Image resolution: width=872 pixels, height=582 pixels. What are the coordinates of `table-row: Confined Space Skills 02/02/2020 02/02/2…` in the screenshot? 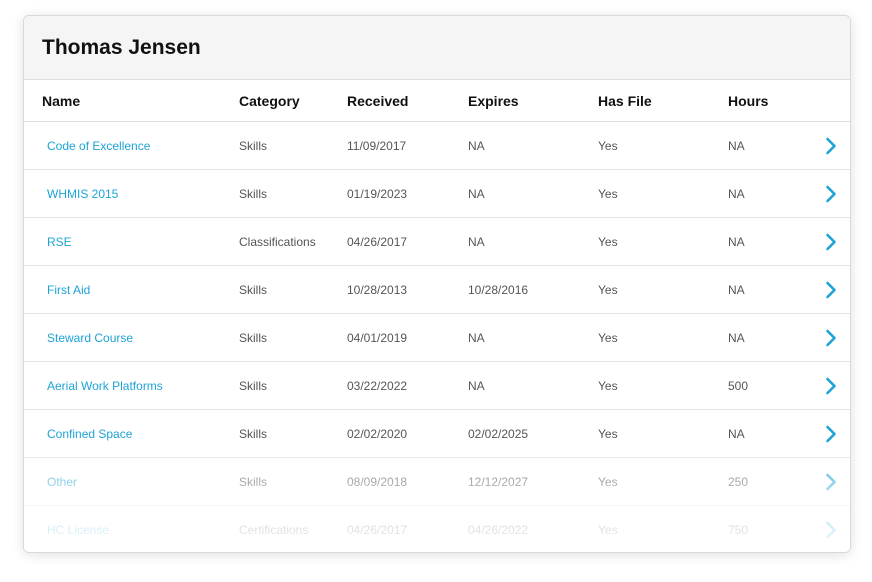 It's located at (437, 434).